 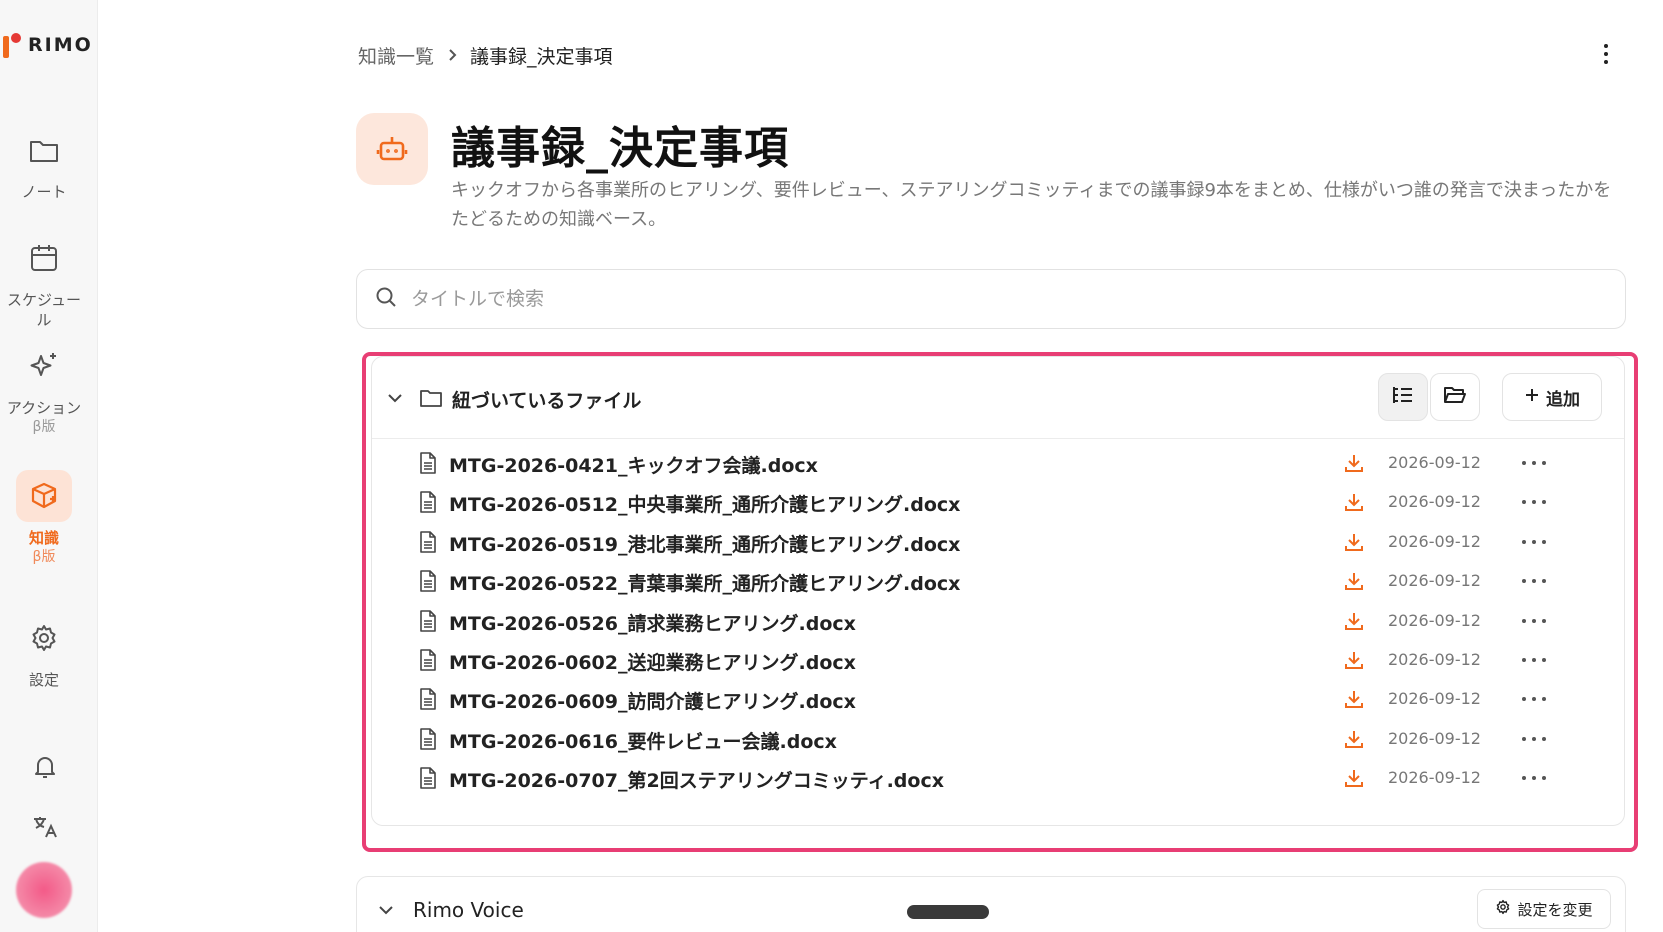 I want to click on change-settings-button: 設定を変更, so click(x=1544, y=909).